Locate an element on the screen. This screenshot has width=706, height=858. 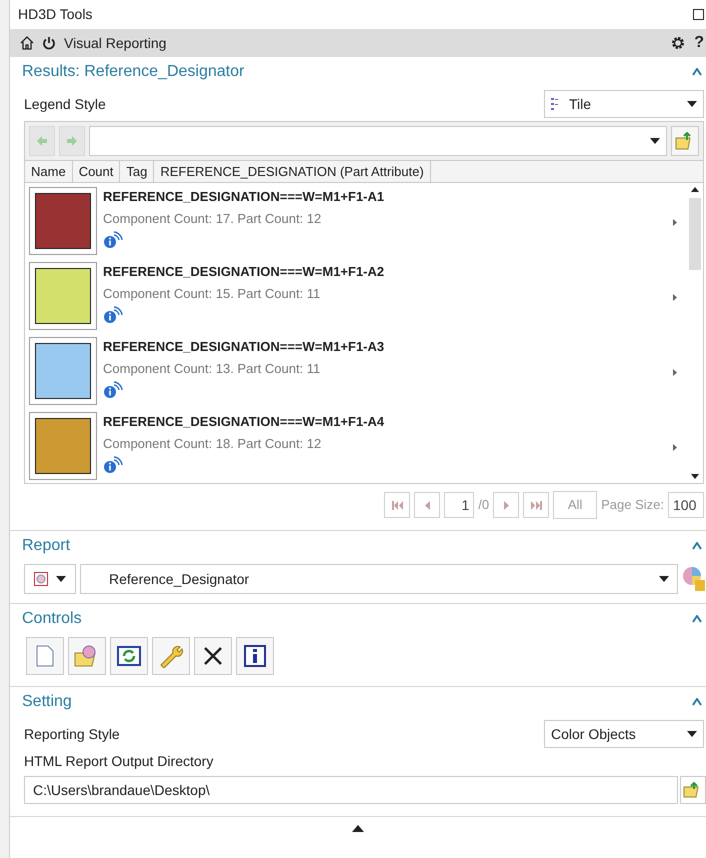
report-name-dropdown: Reference_Designator is located at coordinates (379, 579).